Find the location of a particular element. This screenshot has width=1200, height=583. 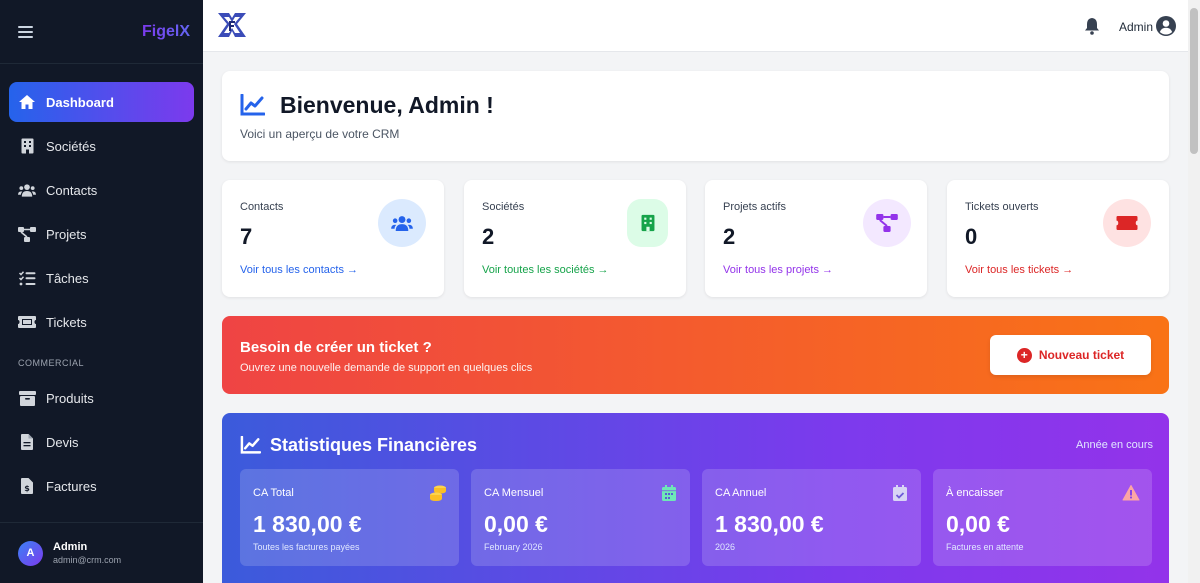

user-email: admin@crm.com is located at coordinates (87, 560).